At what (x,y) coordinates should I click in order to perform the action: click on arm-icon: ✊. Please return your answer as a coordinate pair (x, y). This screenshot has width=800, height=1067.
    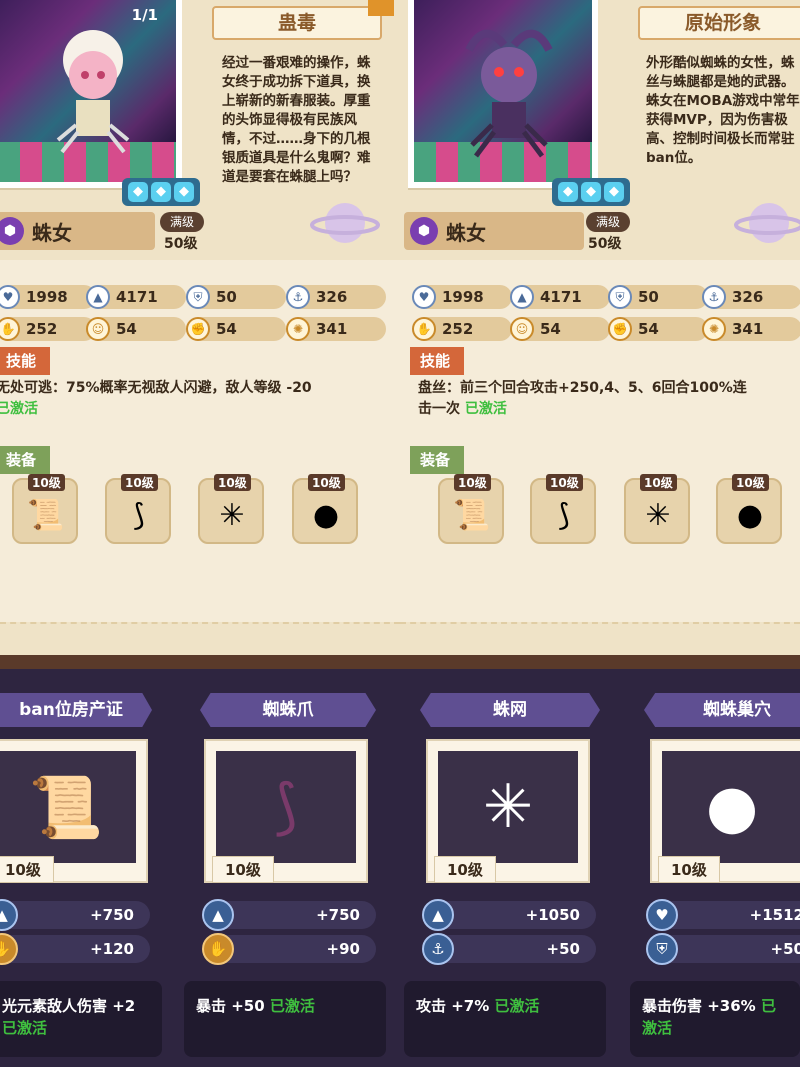
    Looking at the image, I should click on (620, 329).